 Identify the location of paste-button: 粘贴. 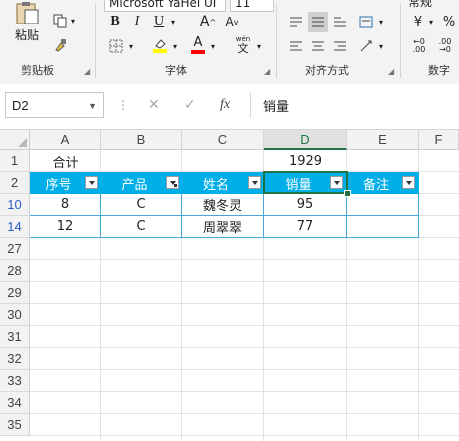
(27, 22).